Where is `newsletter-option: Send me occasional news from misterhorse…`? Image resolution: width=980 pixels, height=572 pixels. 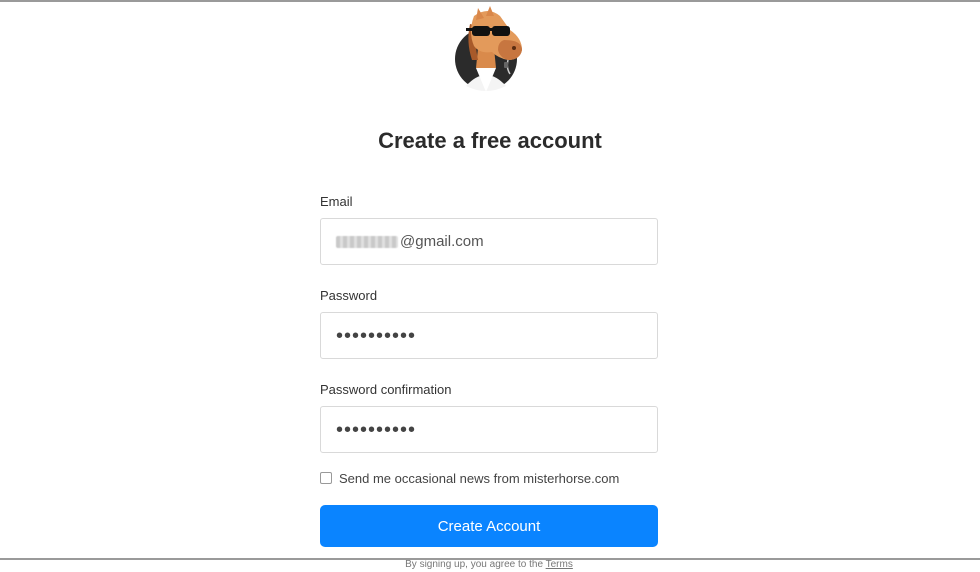 newsletter-option: Send me occasional news from misterhorse… is located at coordinates (489, 478).